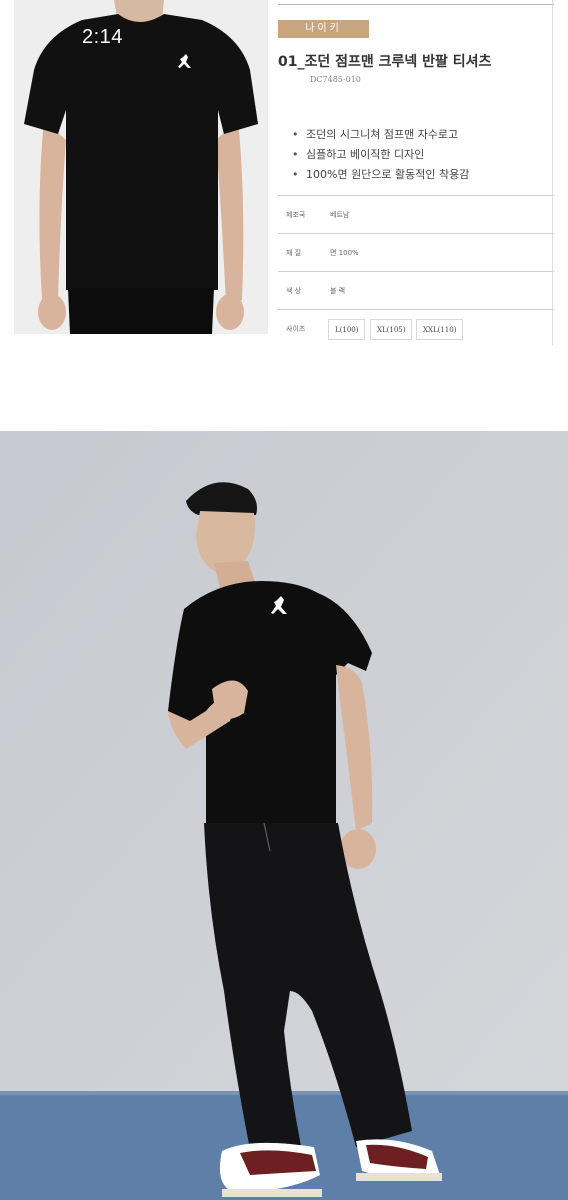 Image resolution: width=568 pixels, height=1200 pixels. I want to click on size-option-l: L(100), so click(347, 329).